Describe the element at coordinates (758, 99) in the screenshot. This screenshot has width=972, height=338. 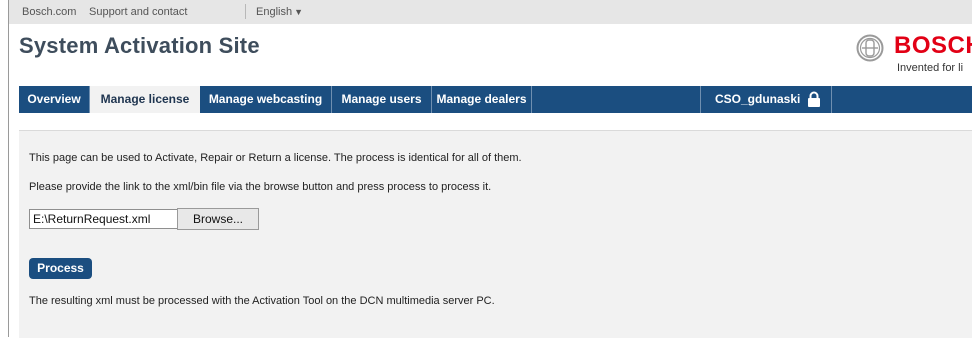
I see `username-label: CSO_gdunaski` at that location.